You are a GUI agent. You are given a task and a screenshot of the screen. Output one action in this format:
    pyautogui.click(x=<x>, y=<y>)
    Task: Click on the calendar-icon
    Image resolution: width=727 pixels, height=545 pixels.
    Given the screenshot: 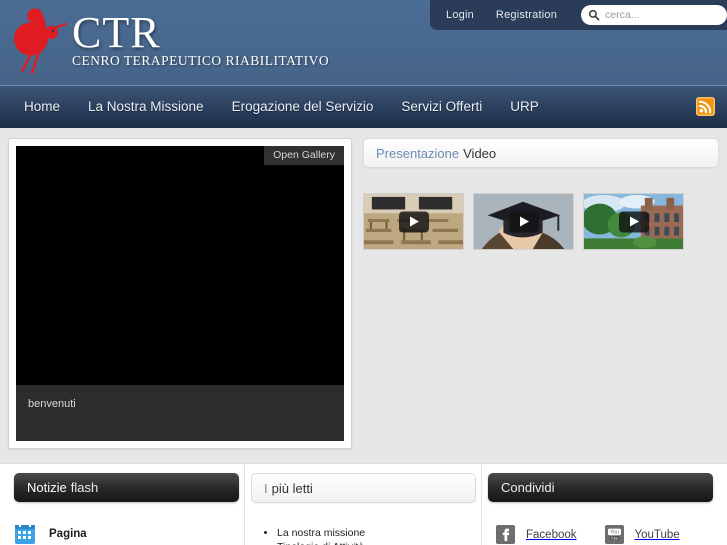 What is the action you would take?
    pyautogui.click(x=25, y=533)
    